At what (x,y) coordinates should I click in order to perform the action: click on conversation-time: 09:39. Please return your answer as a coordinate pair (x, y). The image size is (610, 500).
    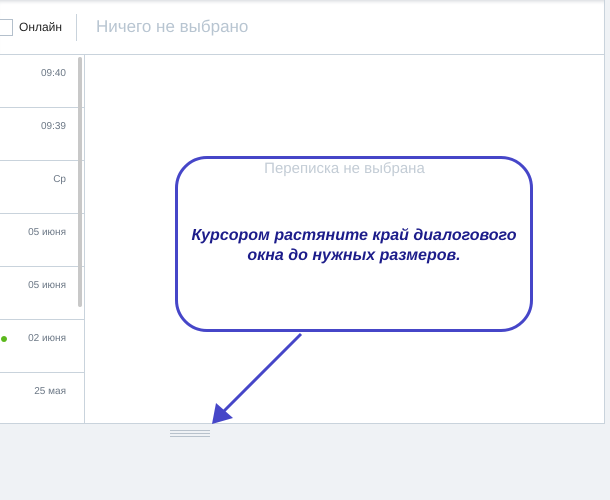
    Looking at the image, I should click on (53, 126).